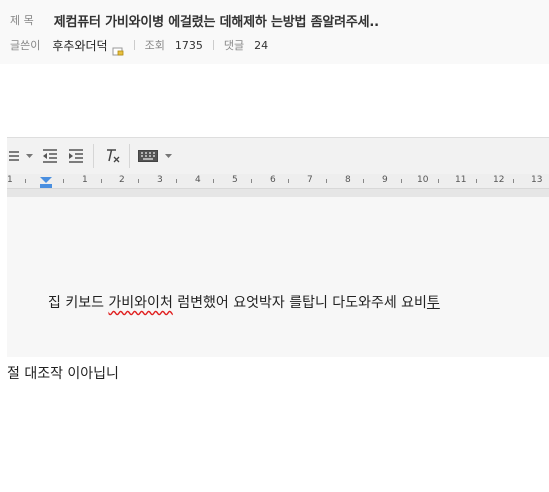 The image size is (549, 492). What do you see at coordinates (537, 180) in the screenshot?
I see `ruler-number: 13` at bounding box center [537, 180].